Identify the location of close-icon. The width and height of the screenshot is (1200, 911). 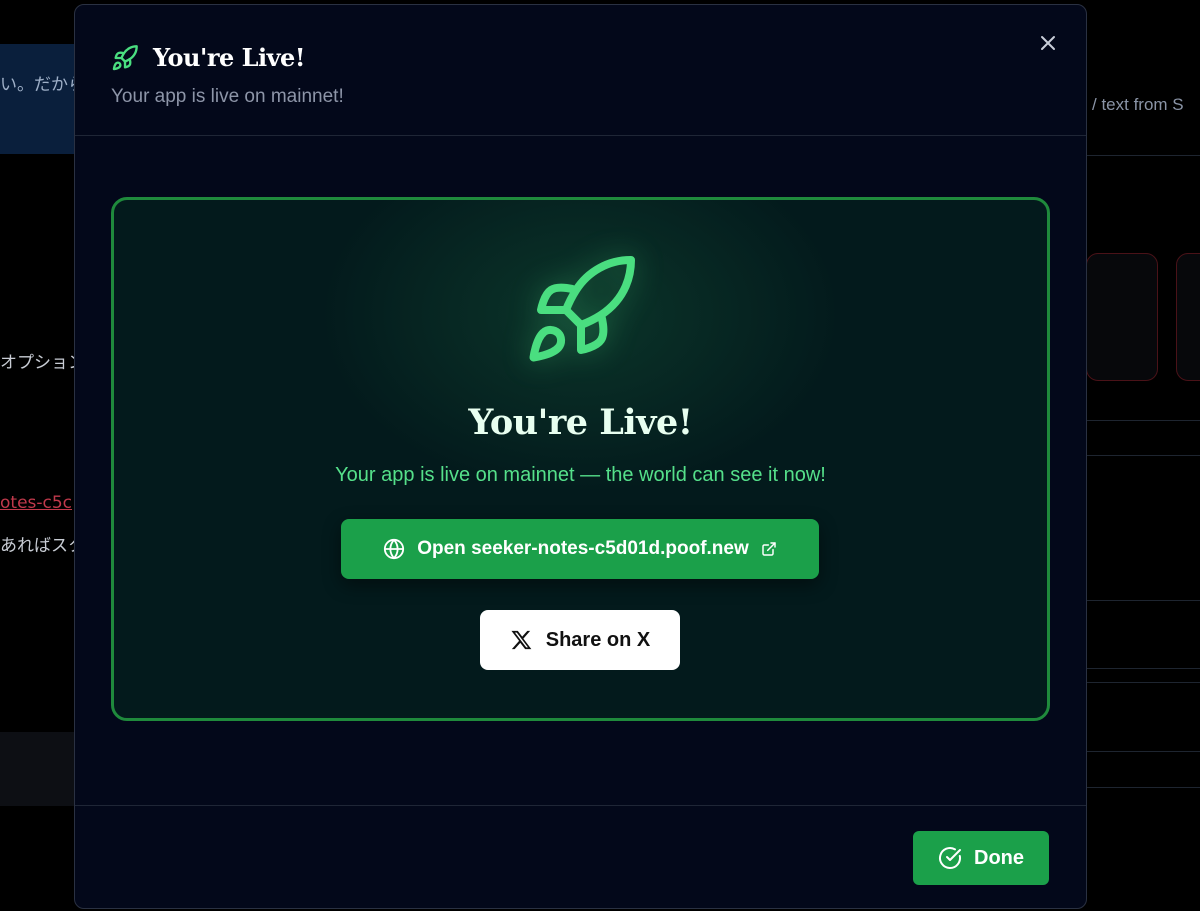
(1048, 43).